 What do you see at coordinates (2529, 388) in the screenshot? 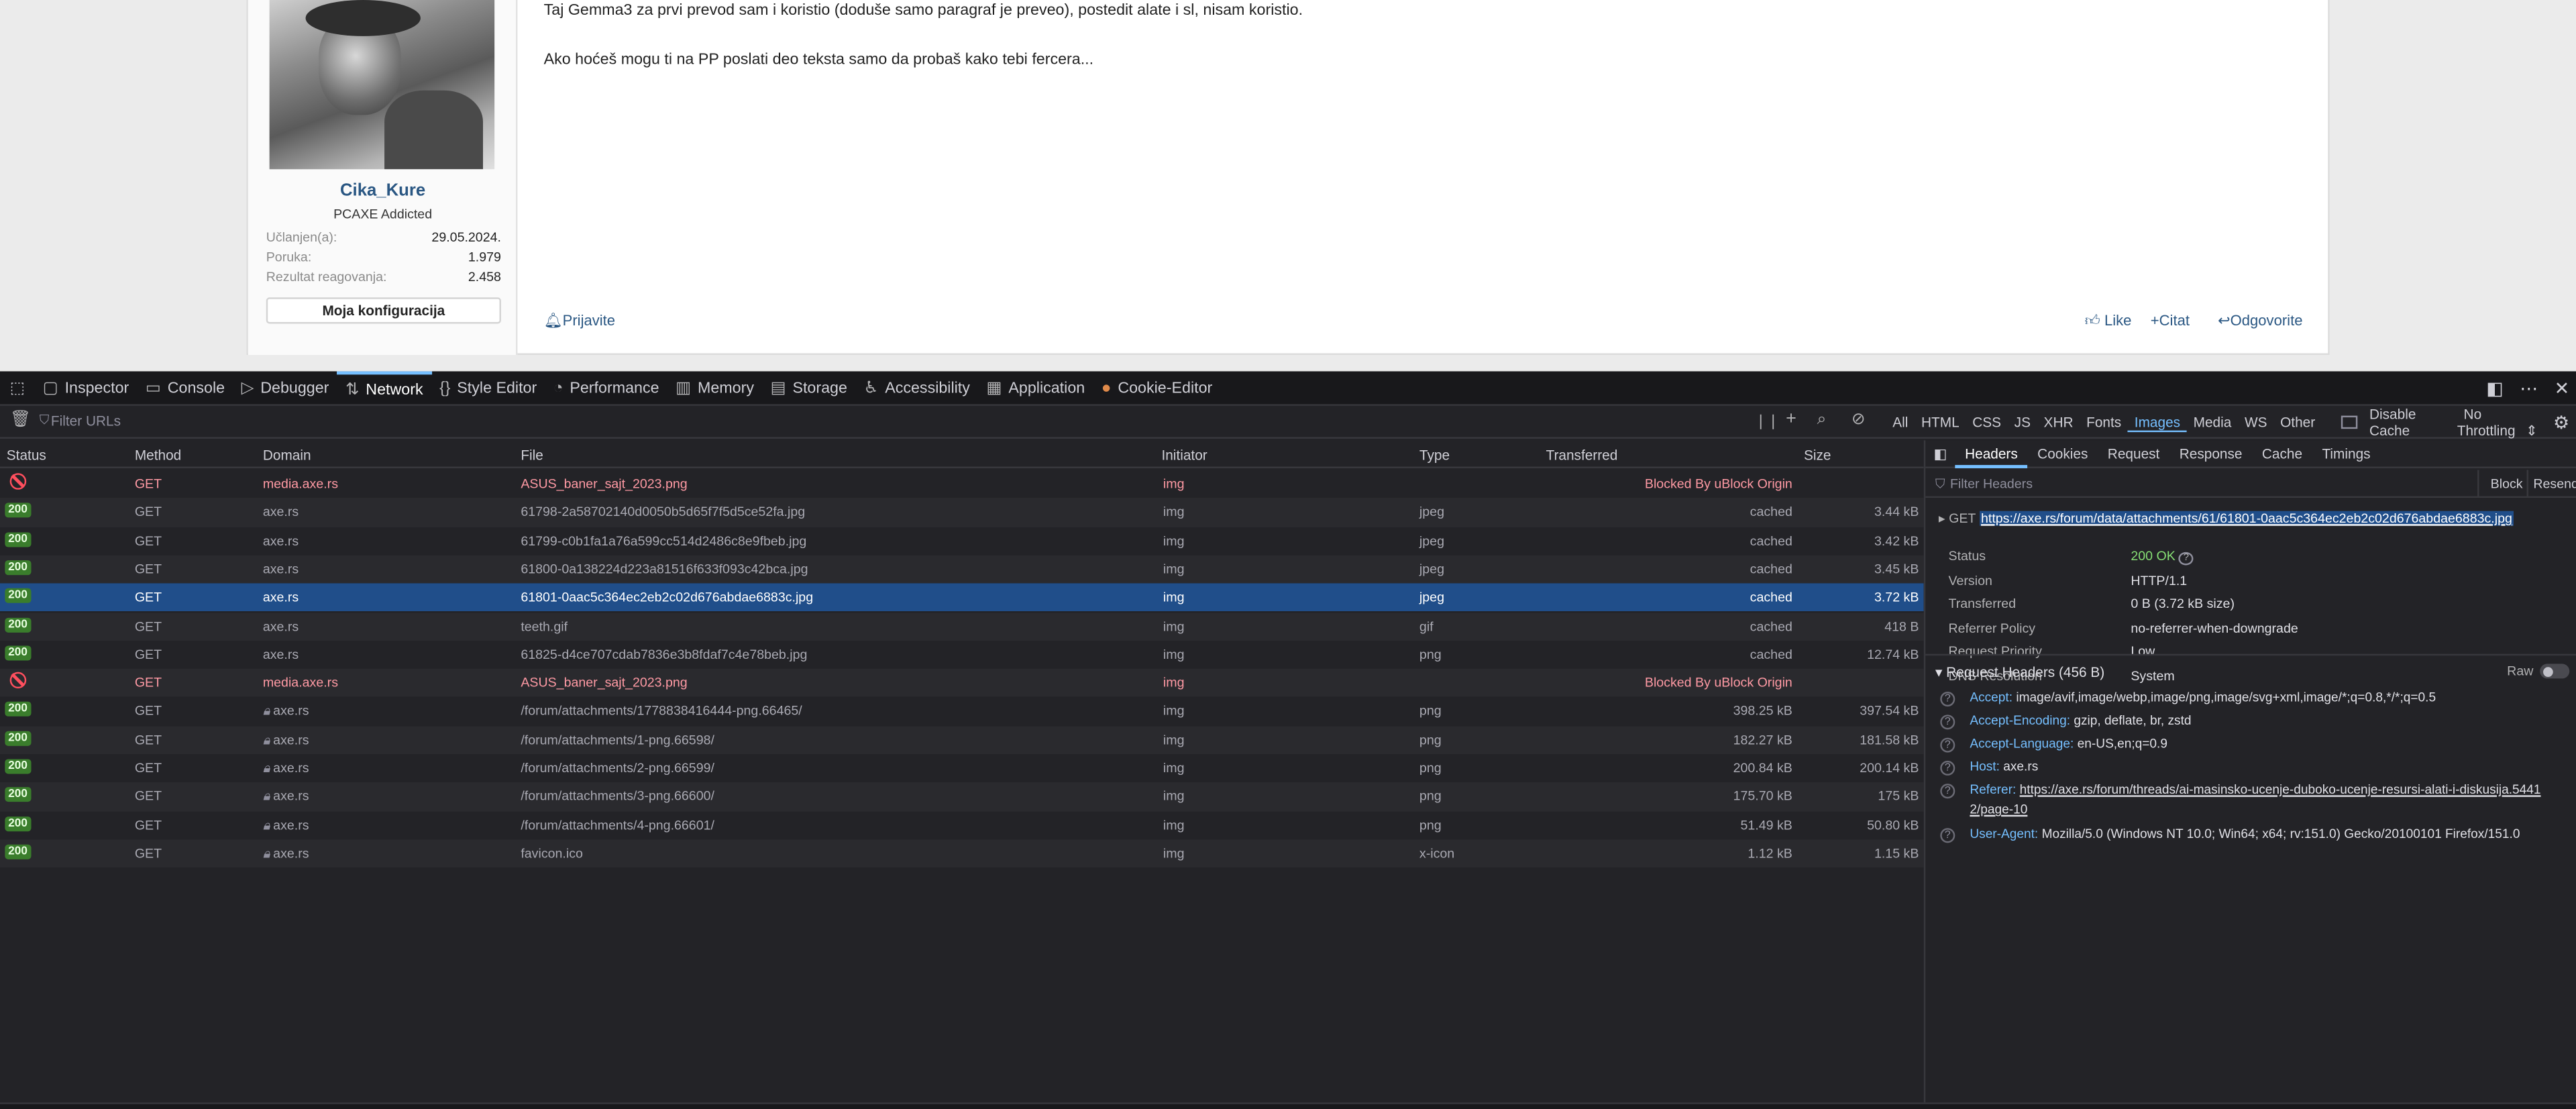
I see `more-options-icon: ⋯` at bounding box center [2529, 388].